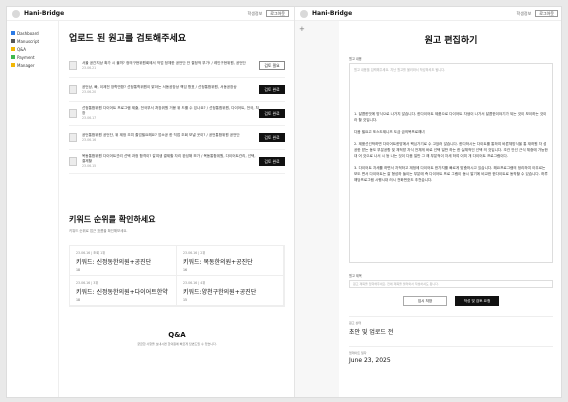 This screenshot has width=568, height=402. I want to click on review-row-date: 23.06.16, so click(89, 139).